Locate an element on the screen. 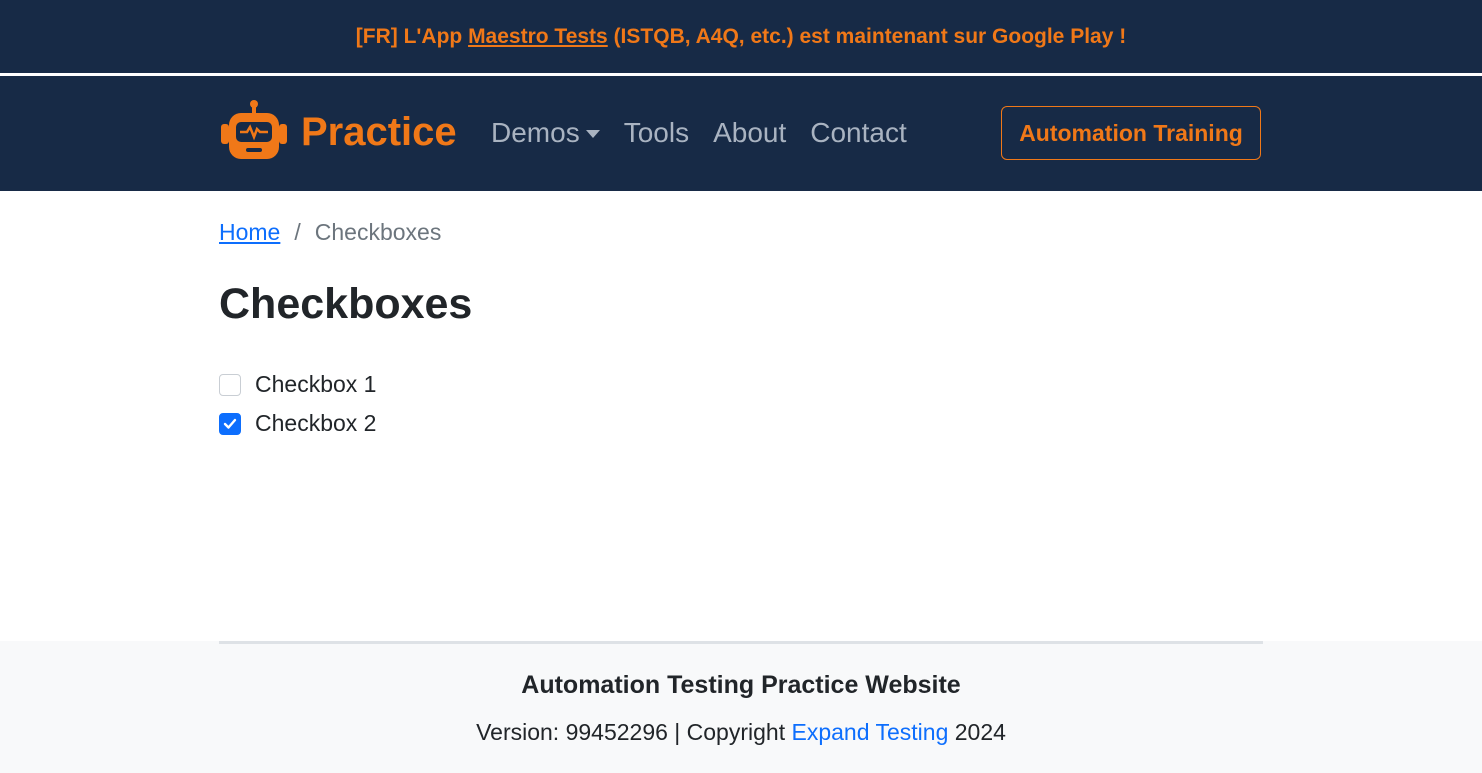 Image resolution: width=1482 pixels, height=773 pixels. nav-demos-label: Demos is located at coordinates (535, 132).